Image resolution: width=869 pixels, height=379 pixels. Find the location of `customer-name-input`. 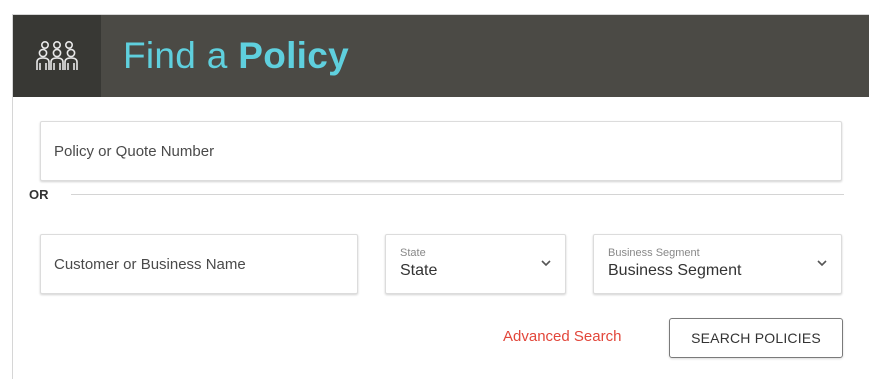

customer-name-input is located at coordinates (199, 264).